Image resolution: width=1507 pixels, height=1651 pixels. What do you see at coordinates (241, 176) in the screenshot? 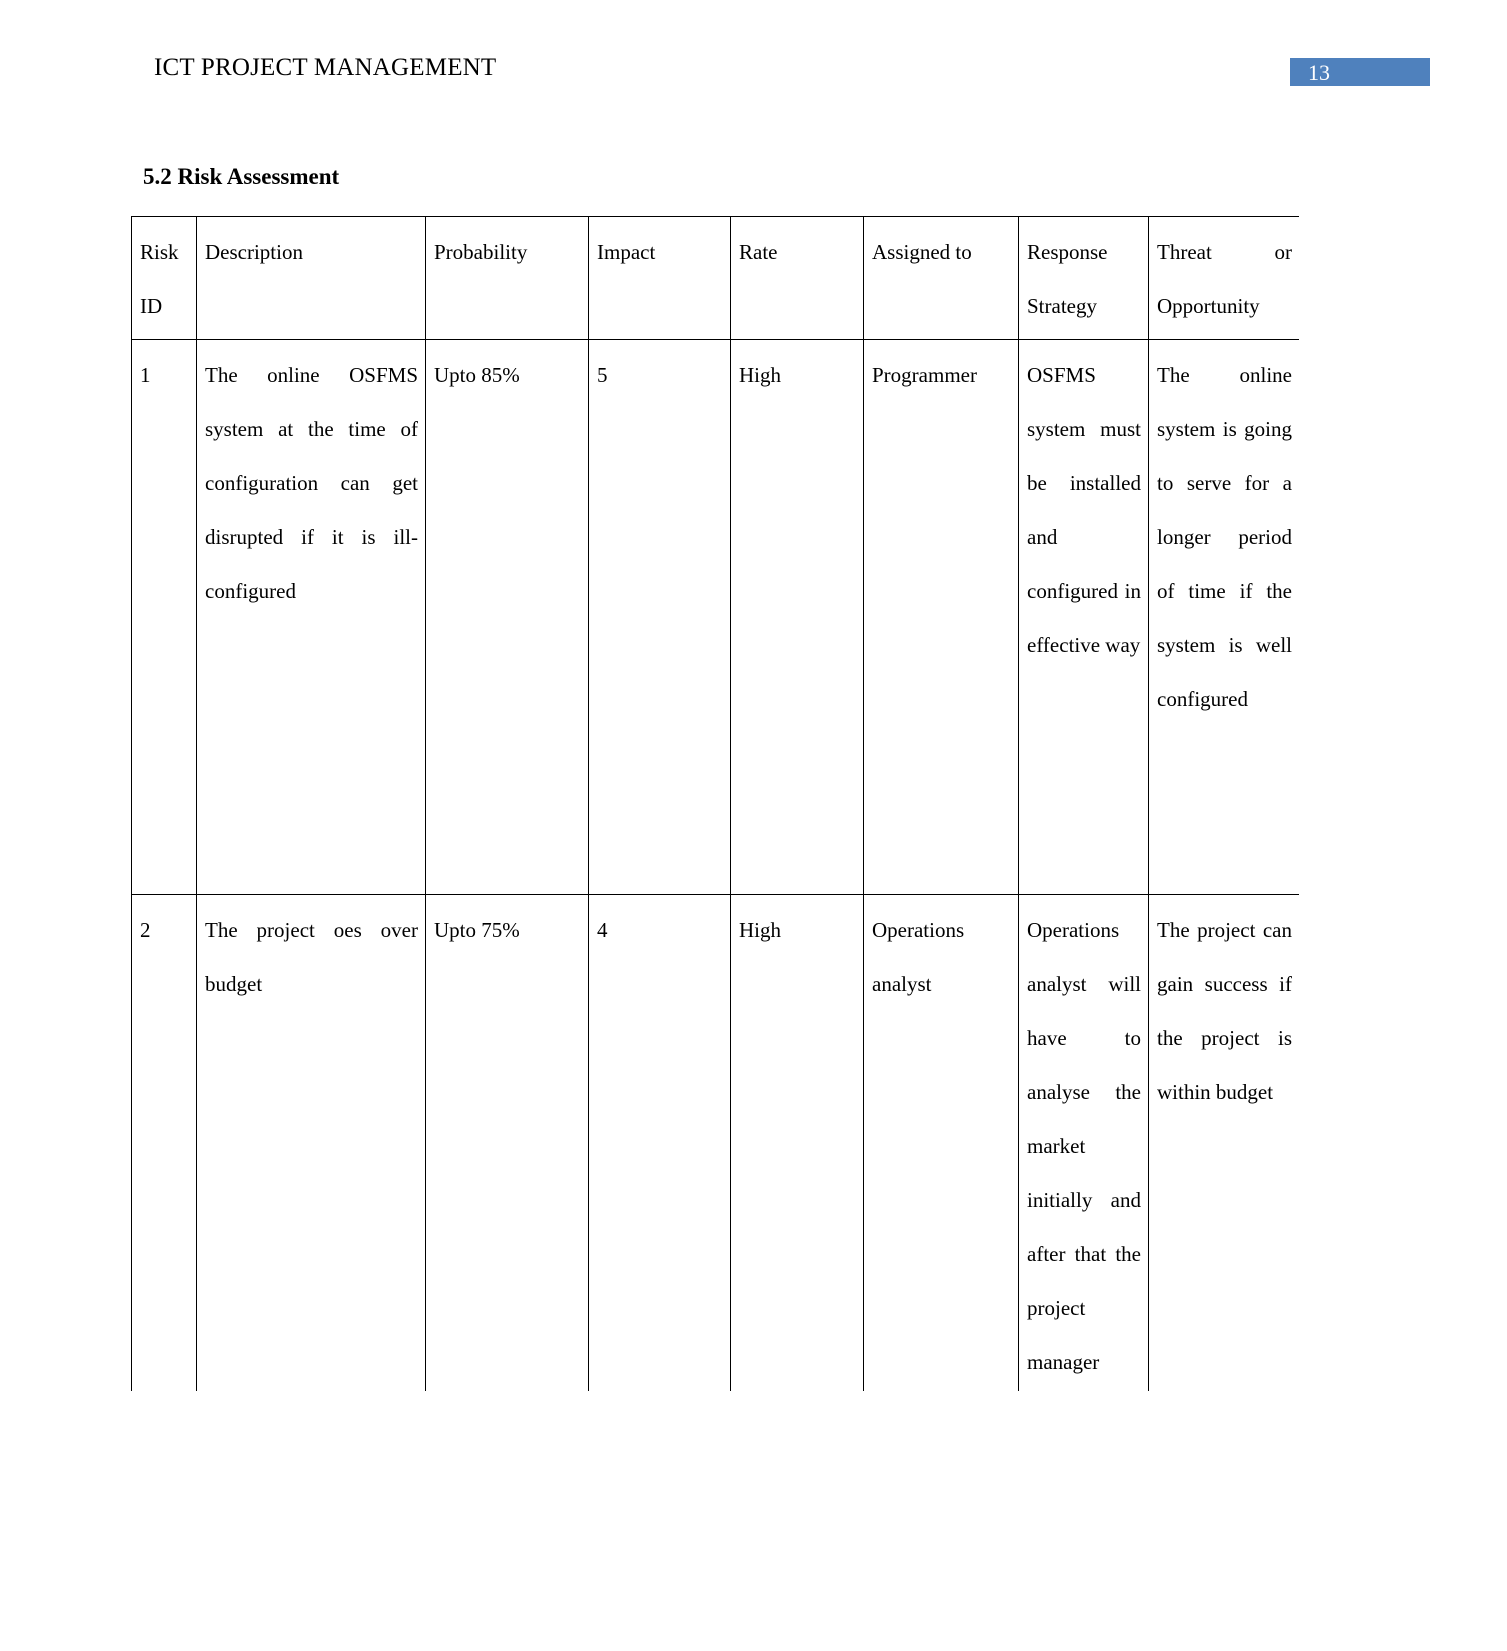
I see `section-heading: 5.2 Risk Assessment` at bounding box center [241, 176].